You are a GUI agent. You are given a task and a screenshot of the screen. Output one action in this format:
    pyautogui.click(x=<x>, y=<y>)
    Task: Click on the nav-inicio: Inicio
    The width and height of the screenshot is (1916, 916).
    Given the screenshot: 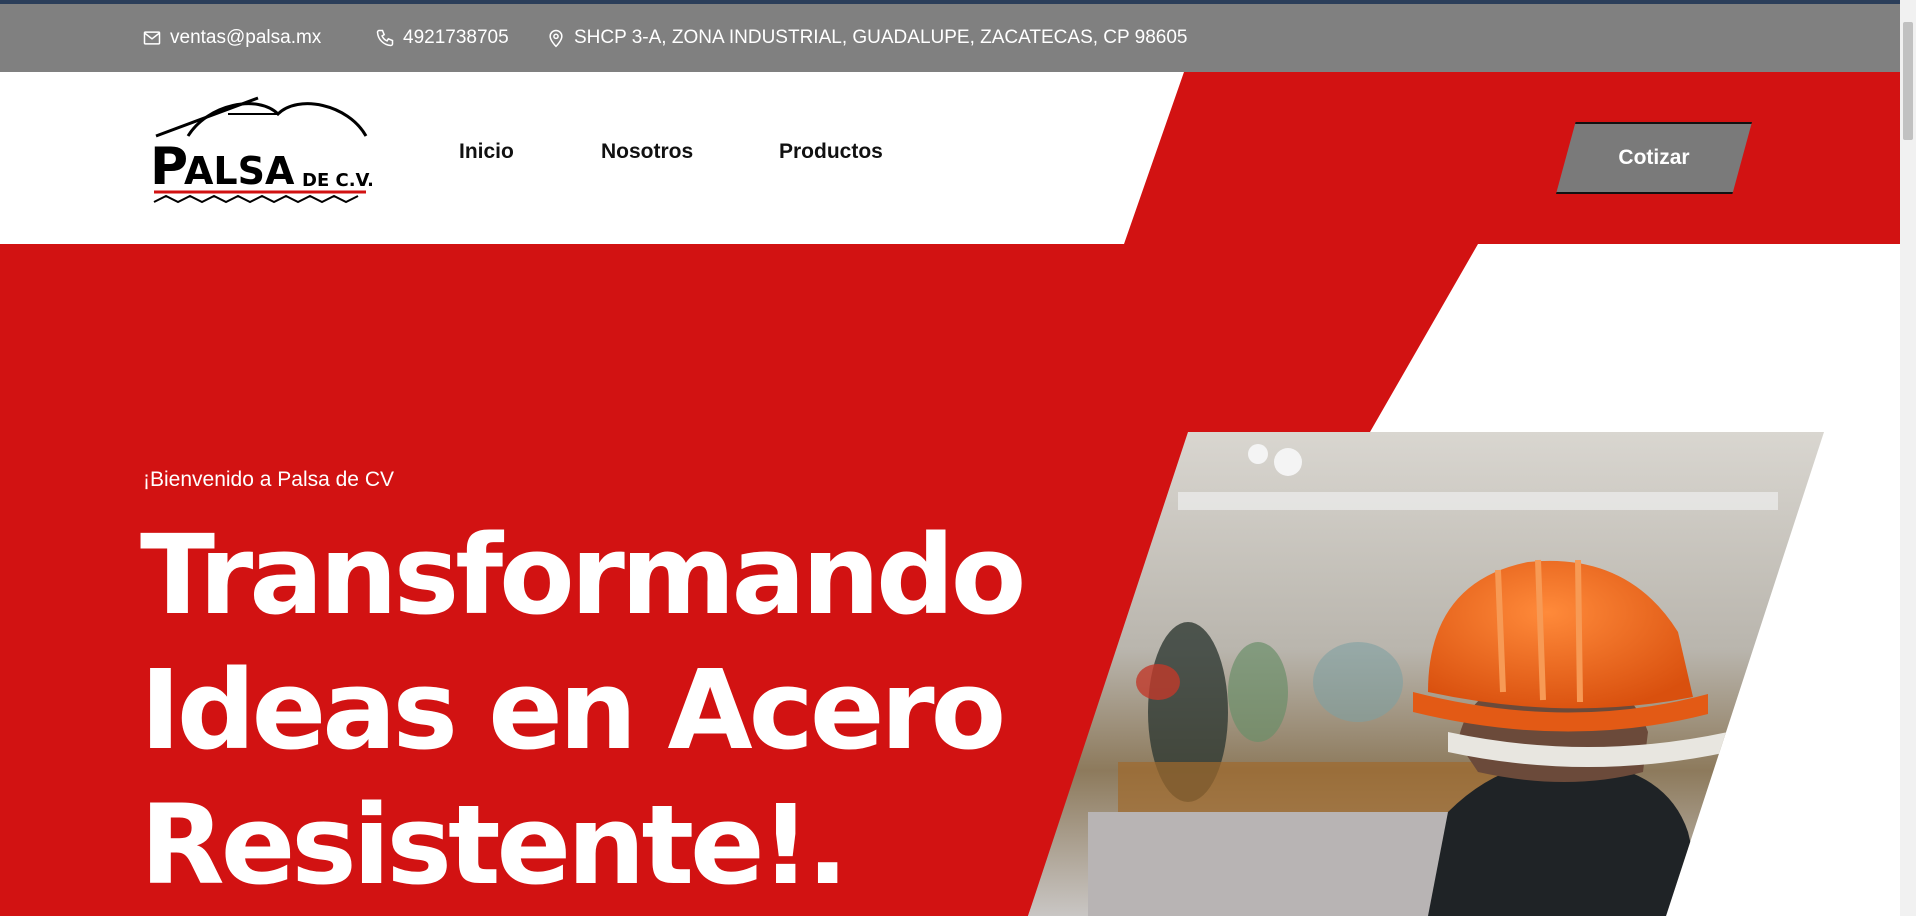 What is the action you would take?
    pyautogui.click(x=486, y=152)
    